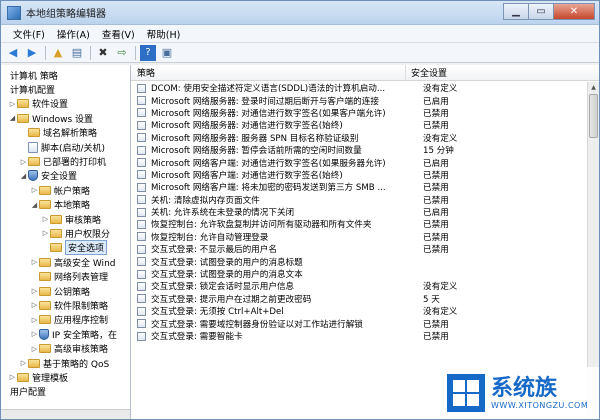 Image resolution: width=600 pixels, height=420 pixels. Describe the element at coordinates (436, 113) in the screenshot. I see `policy-setting: 已禁用` at that location.